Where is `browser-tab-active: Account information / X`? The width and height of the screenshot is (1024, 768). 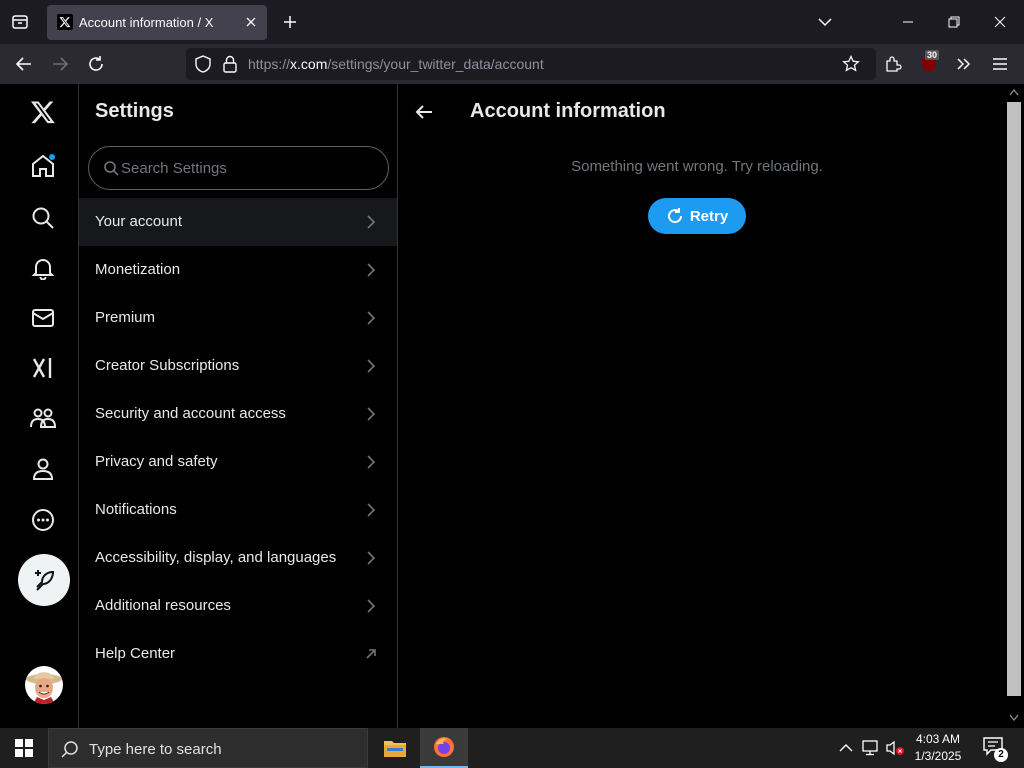 browser-tab-active: Account information / X is located at coordinates (157, 22).